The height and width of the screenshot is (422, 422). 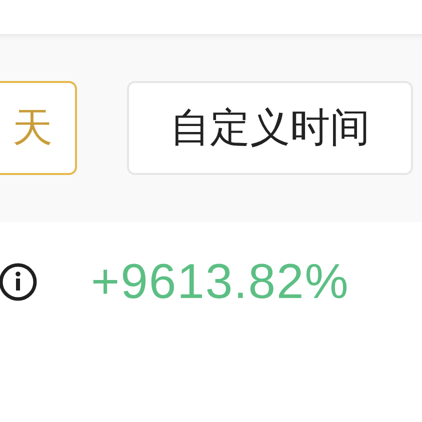 I want to click on info-icon, so click(x=19, y=282).